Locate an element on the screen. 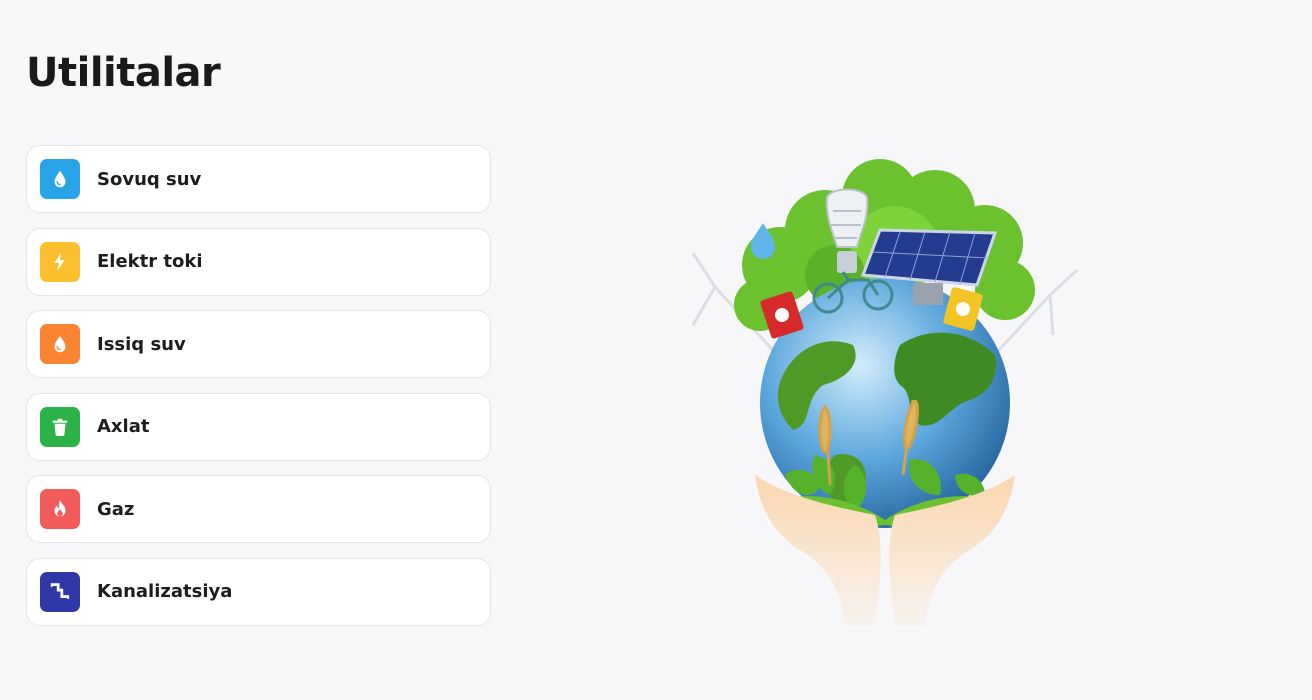  water-drop-icon is located at coordinates (60, 179).